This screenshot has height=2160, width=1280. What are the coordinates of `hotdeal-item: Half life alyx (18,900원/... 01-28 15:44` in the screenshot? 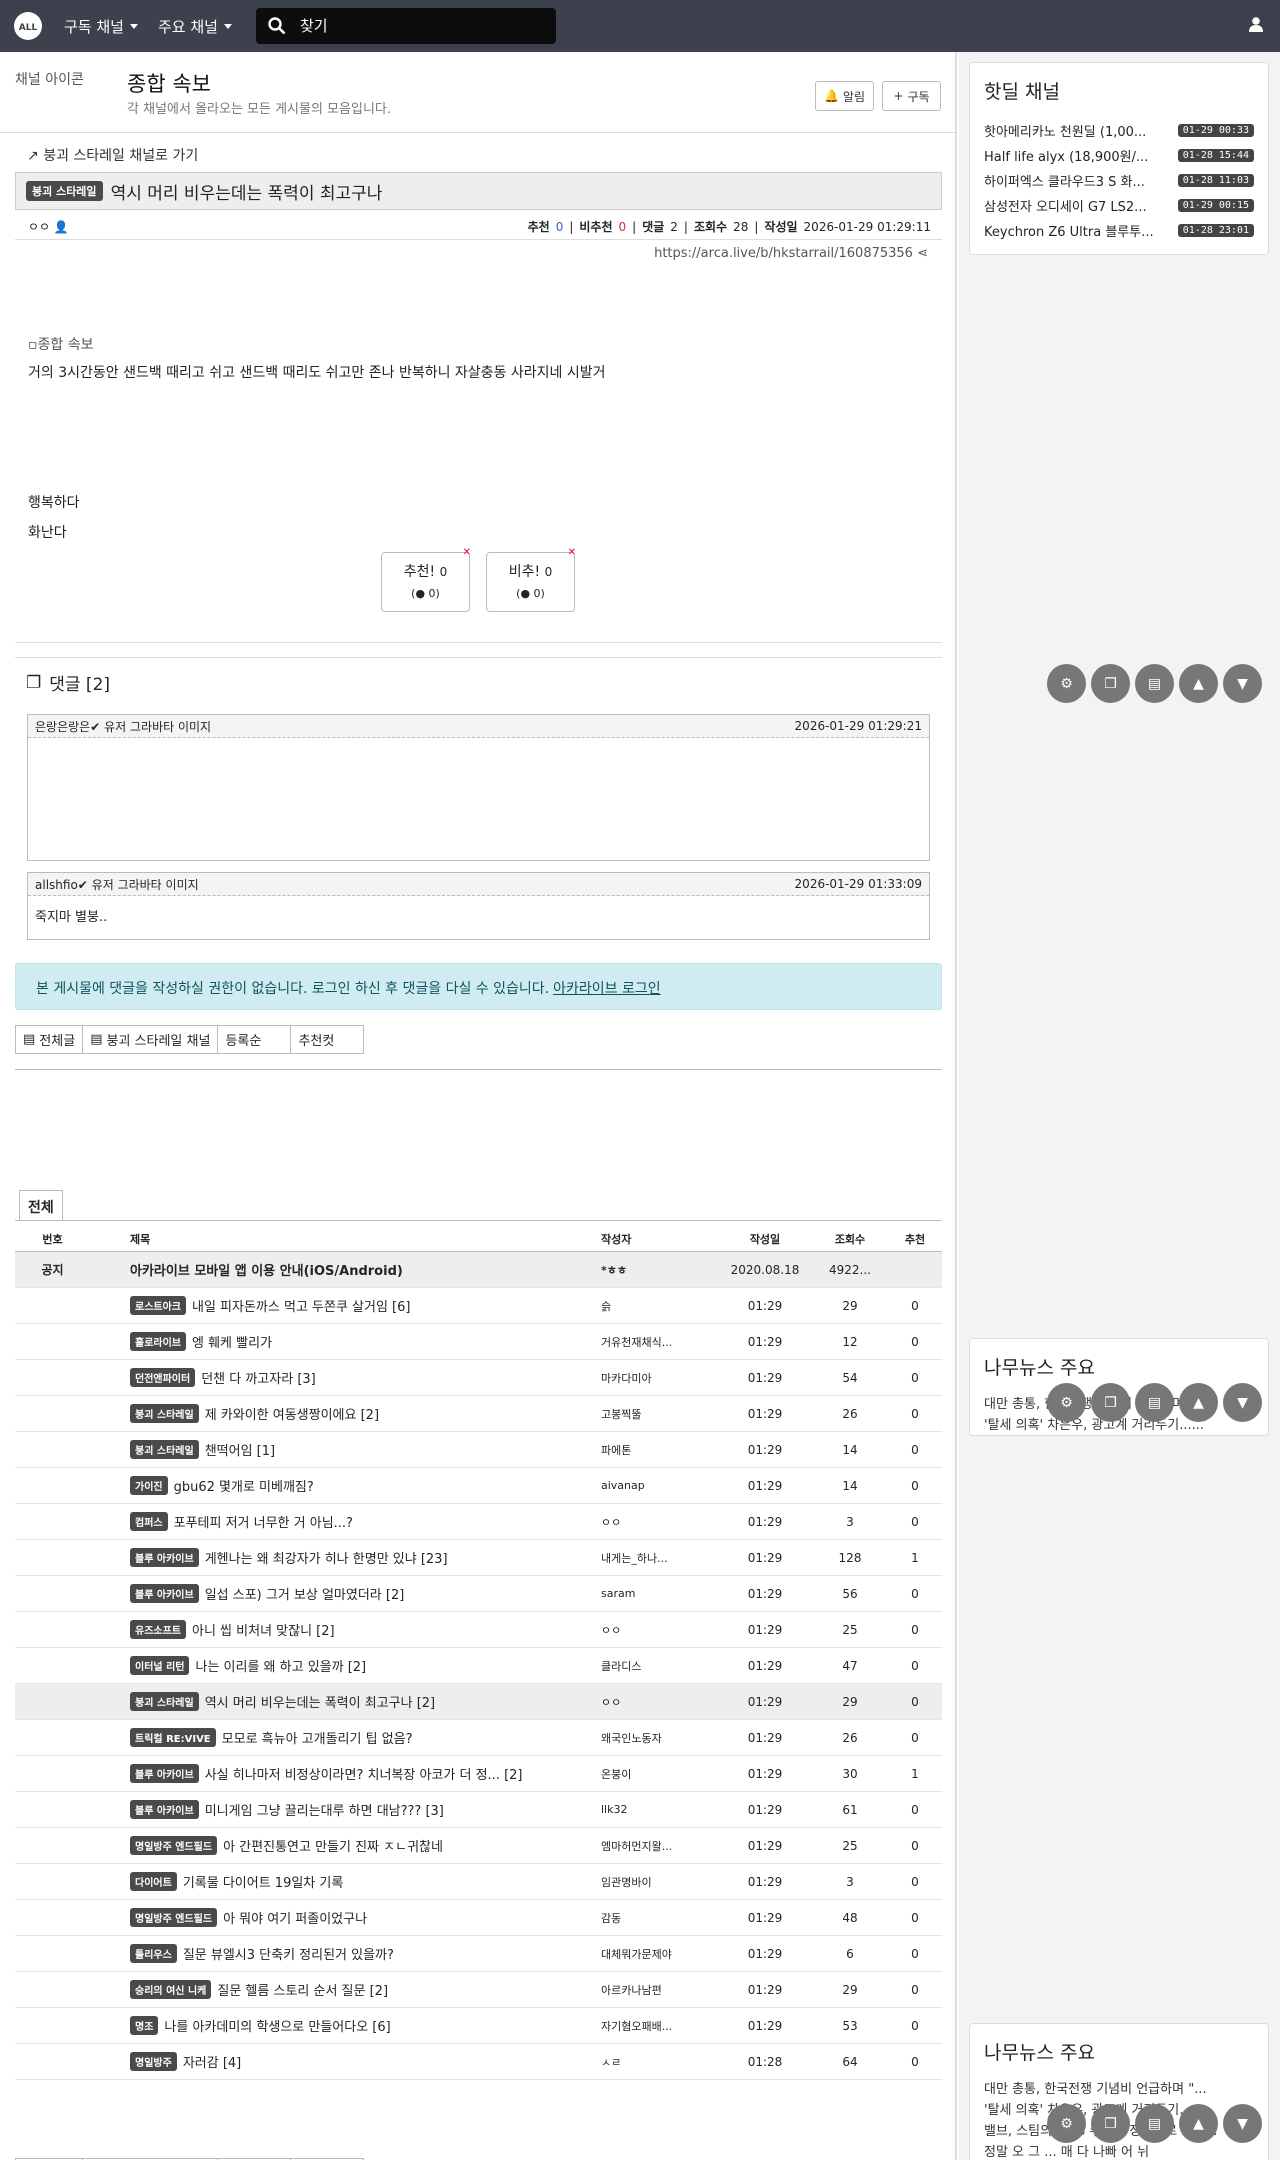 It's located at (1119, 155).